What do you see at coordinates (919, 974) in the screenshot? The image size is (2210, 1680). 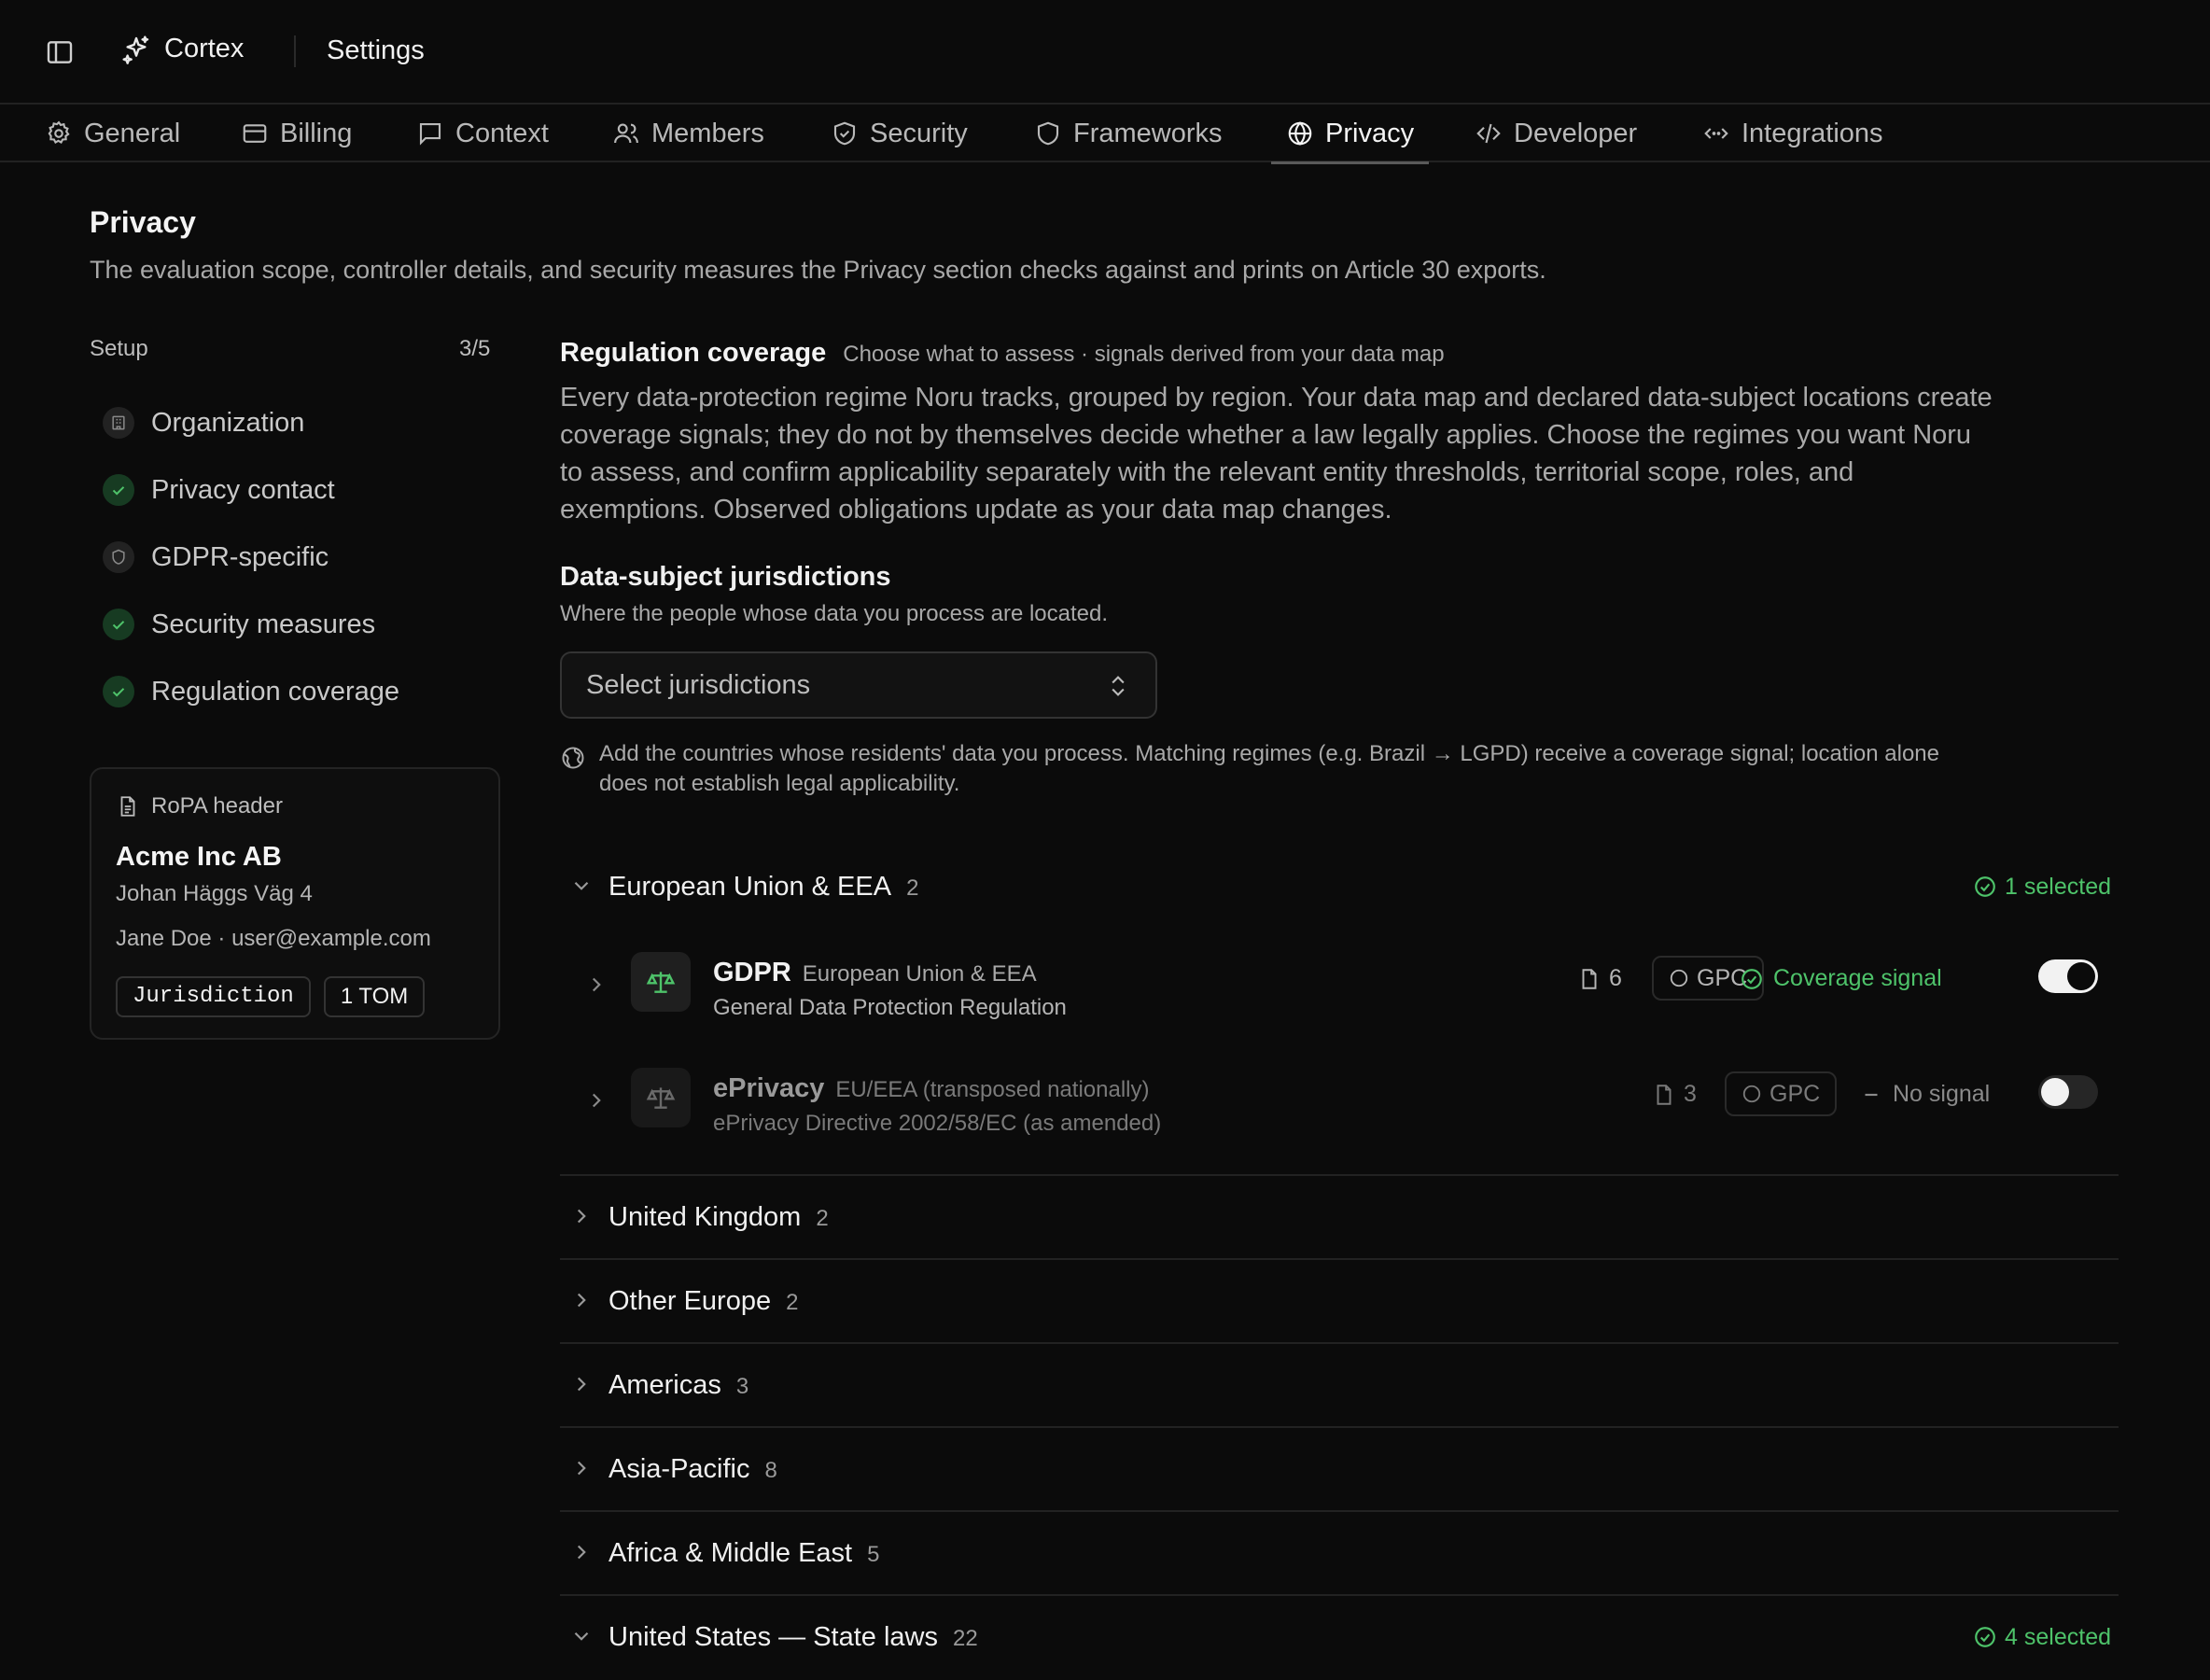 I see `regulation-region: European Union & EEA` at bounding box center [919, 974].